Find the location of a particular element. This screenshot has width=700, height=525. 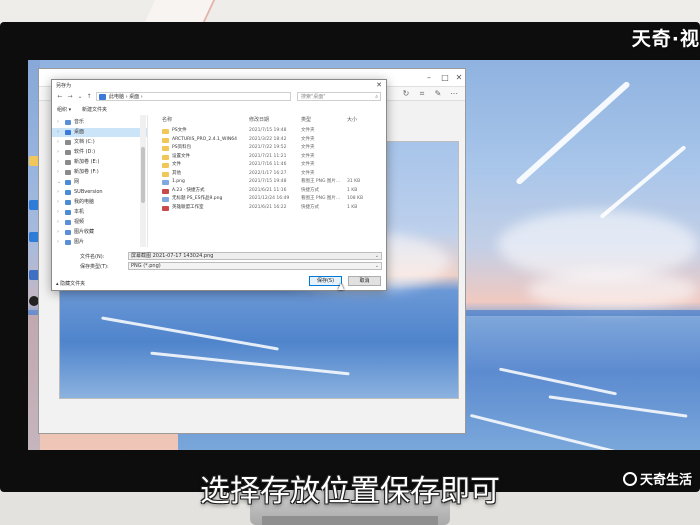

new-folder-button: 新建文件夹 is located at coordinates (94, 109).